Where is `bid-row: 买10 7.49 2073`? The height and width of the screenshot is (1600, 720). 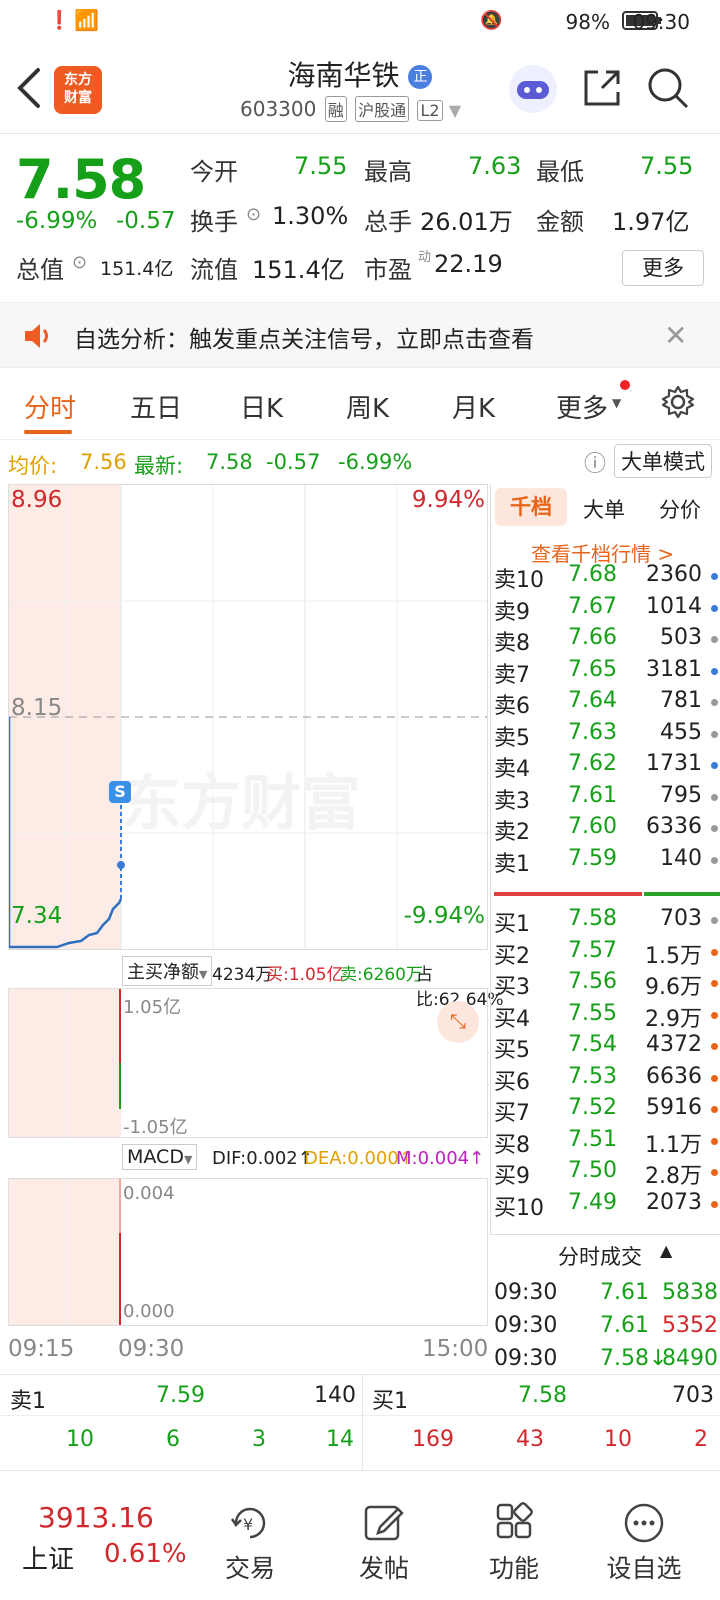 bid-row: 买10 7.49 2073 is located at coordinates (607, 1206).